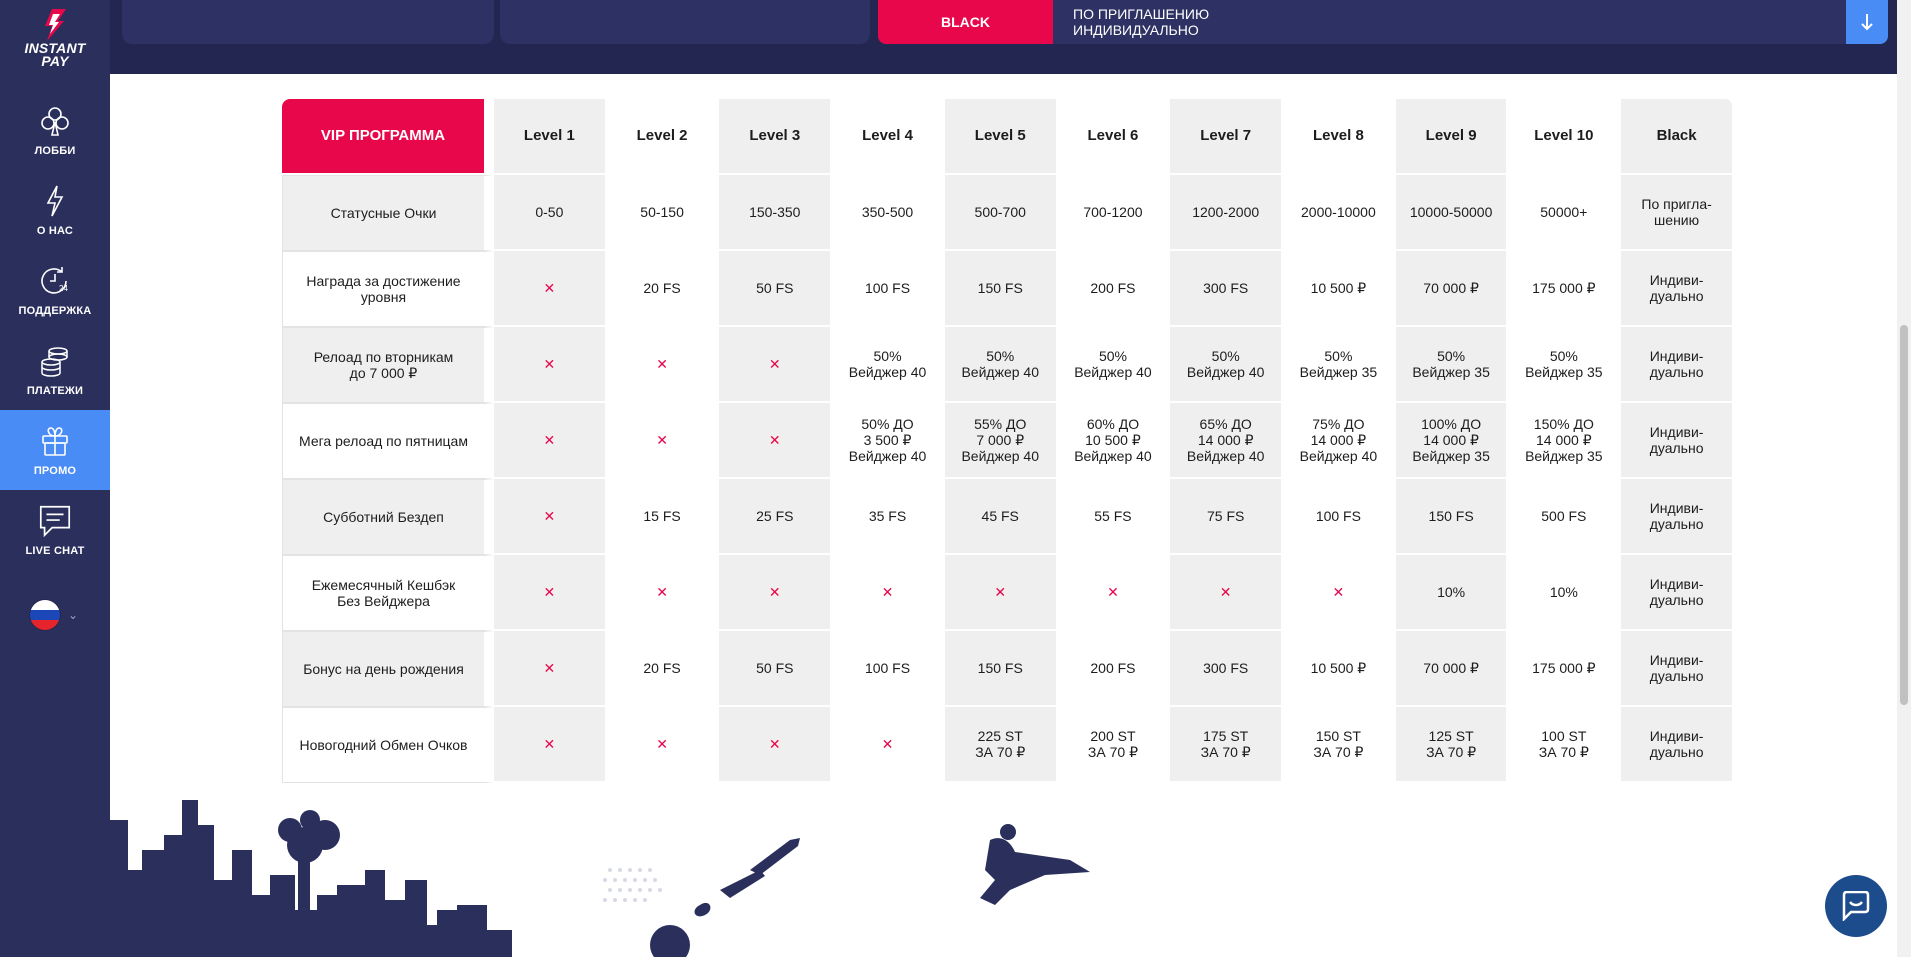 This screenshot has width=1911, height=957. Describe the element at coordinates (63, 288) in the screenshot. I see `svg-text: 24` at that location.